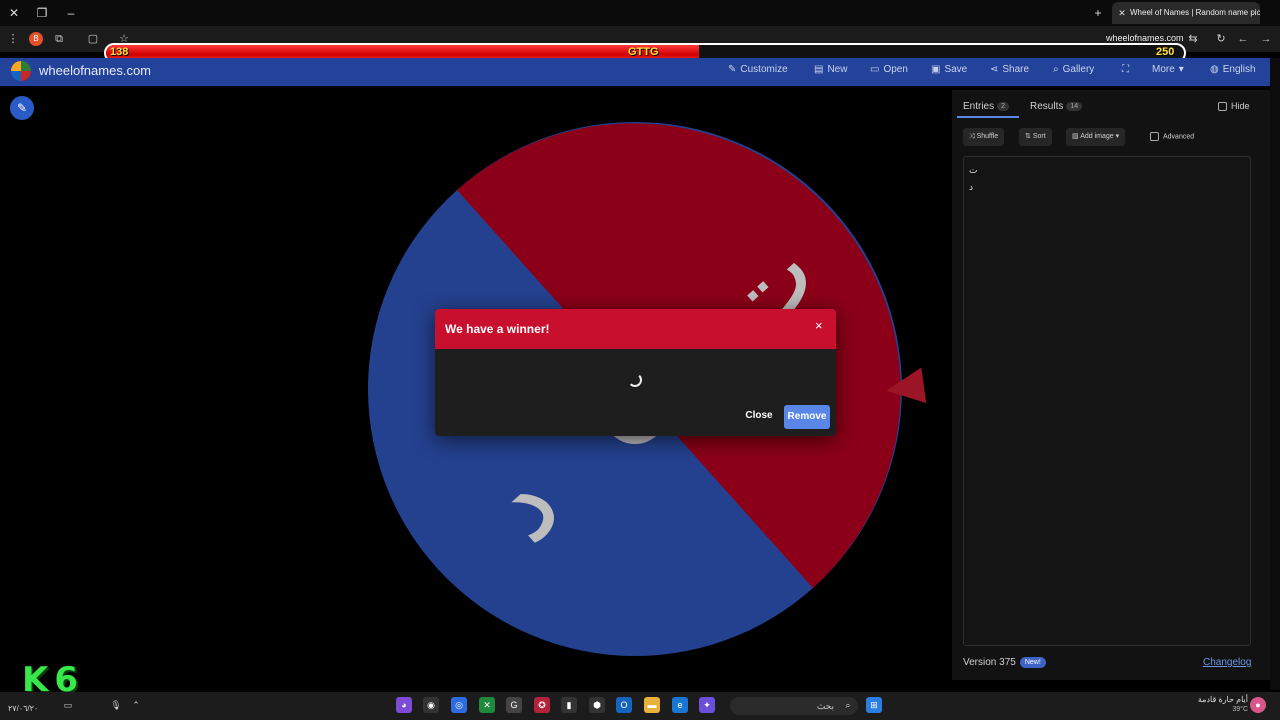 The width and height of the screenshot is (1280, 720). Describe the element at coordinates (1078, 69) in the screenshot. I see `gallery-label: Gallery` at that location.